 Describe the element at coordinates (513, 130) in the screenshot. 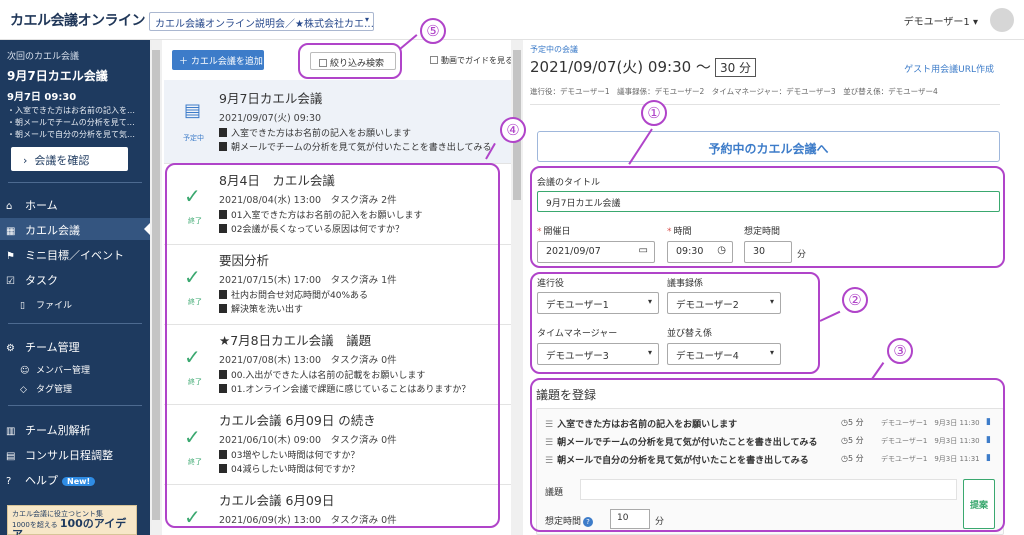

I see `callout-number-4: ④` at that location.